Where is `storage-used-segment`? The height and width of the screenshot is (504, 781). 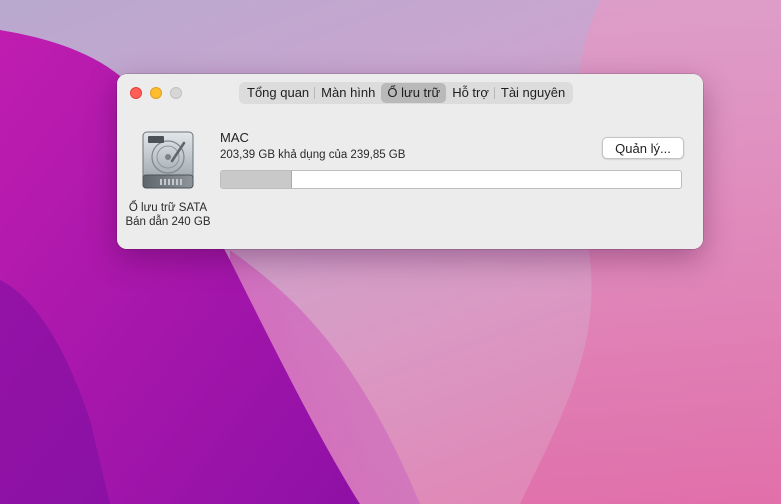
storage-used-segment is located at coordinates (256, 179).